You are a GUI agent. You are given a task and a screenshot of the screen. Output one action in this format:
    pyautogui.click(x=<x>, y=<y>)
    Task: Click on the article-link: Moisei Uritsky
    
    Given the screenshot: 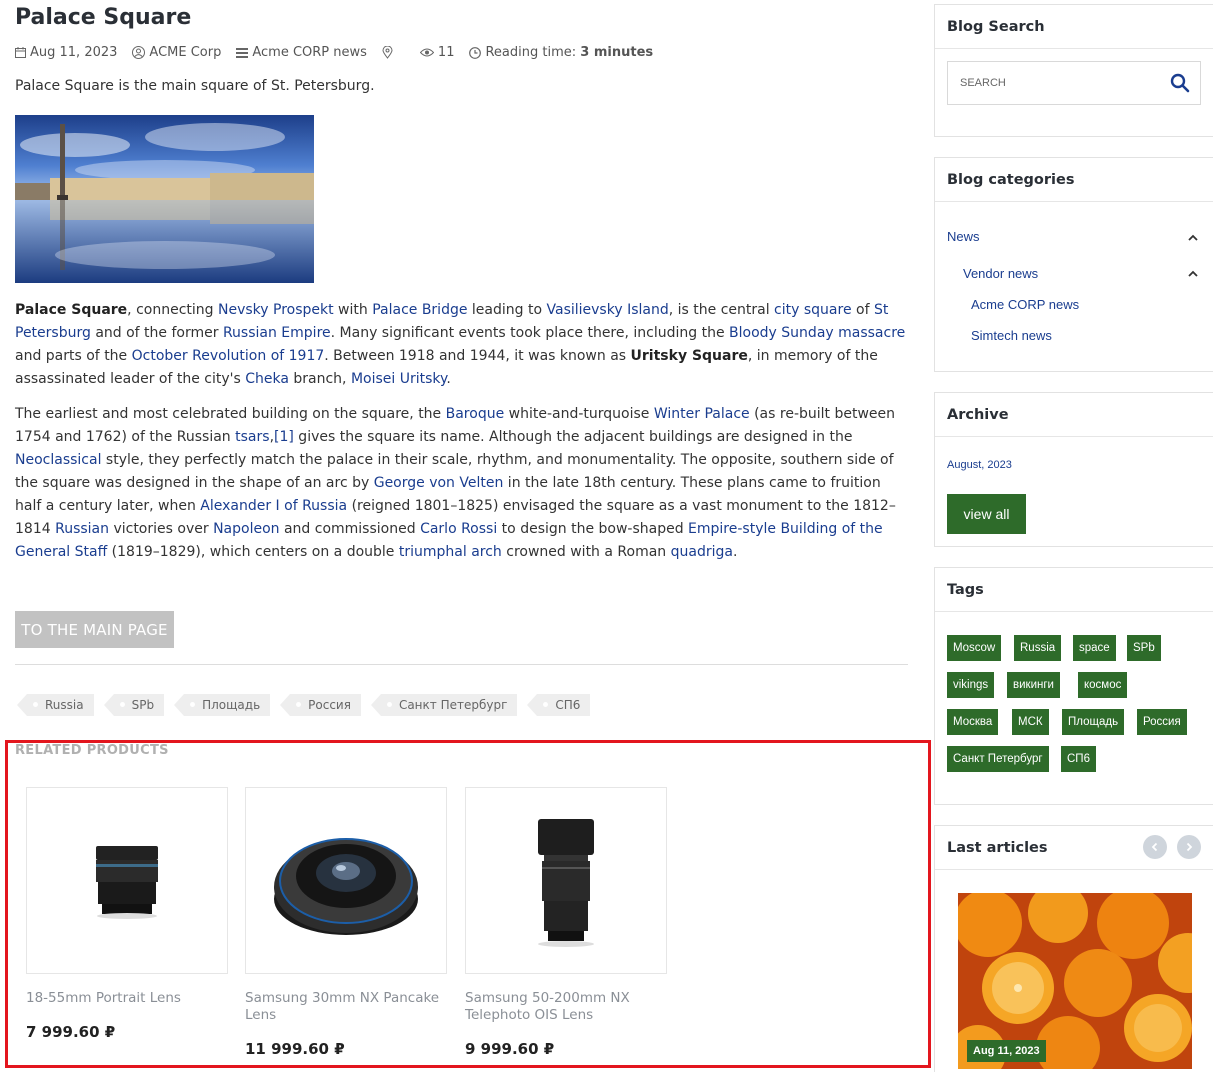 What is the action you would take?
    pyautogui.click(x=398, y=379)
    